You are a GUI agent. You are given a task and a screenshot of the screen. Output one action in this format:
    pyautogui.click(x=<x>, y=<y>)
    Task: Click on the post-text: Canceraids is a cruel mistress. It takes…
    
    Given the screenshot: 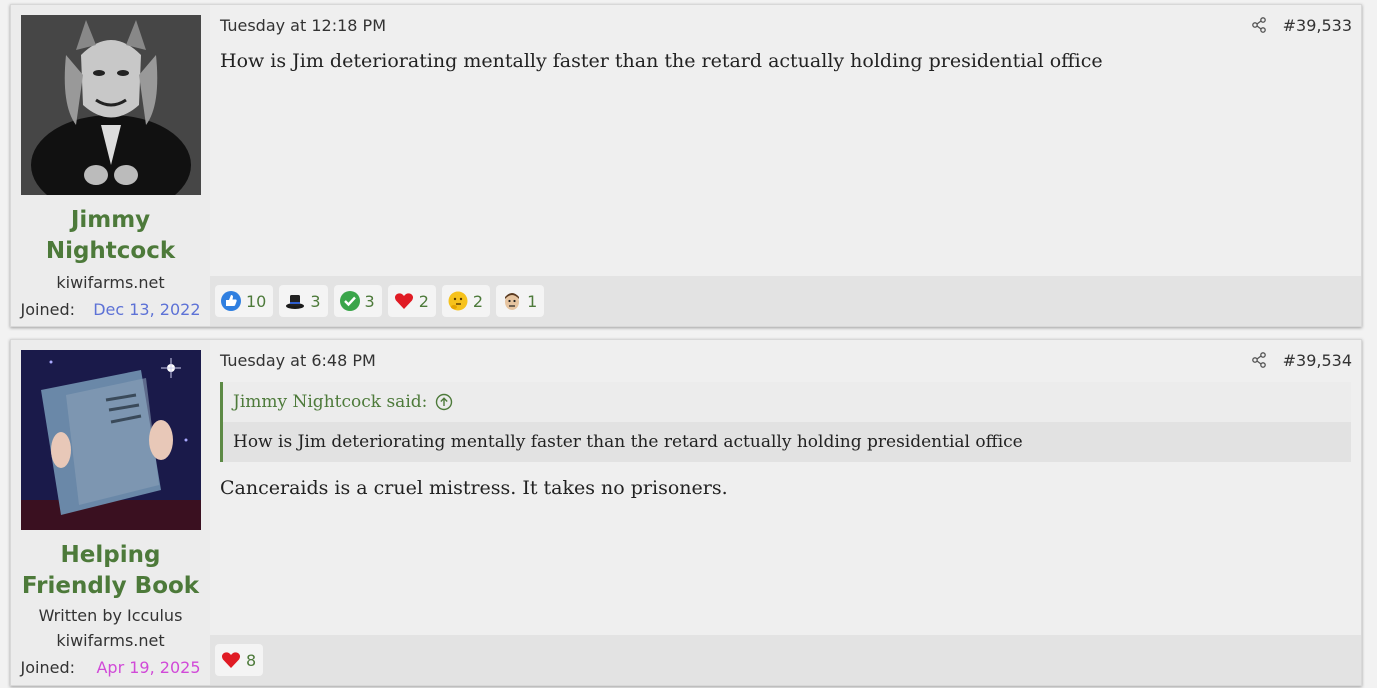 What is the action you would take?
    pyautogui.click(x=474, y=488)
    